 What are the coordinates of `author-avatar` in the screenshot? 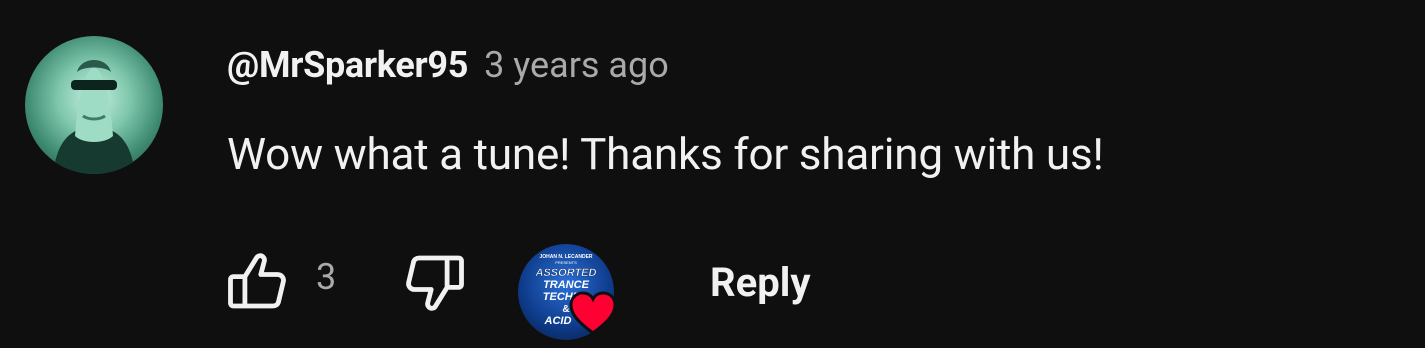 It's located at (94, 105).